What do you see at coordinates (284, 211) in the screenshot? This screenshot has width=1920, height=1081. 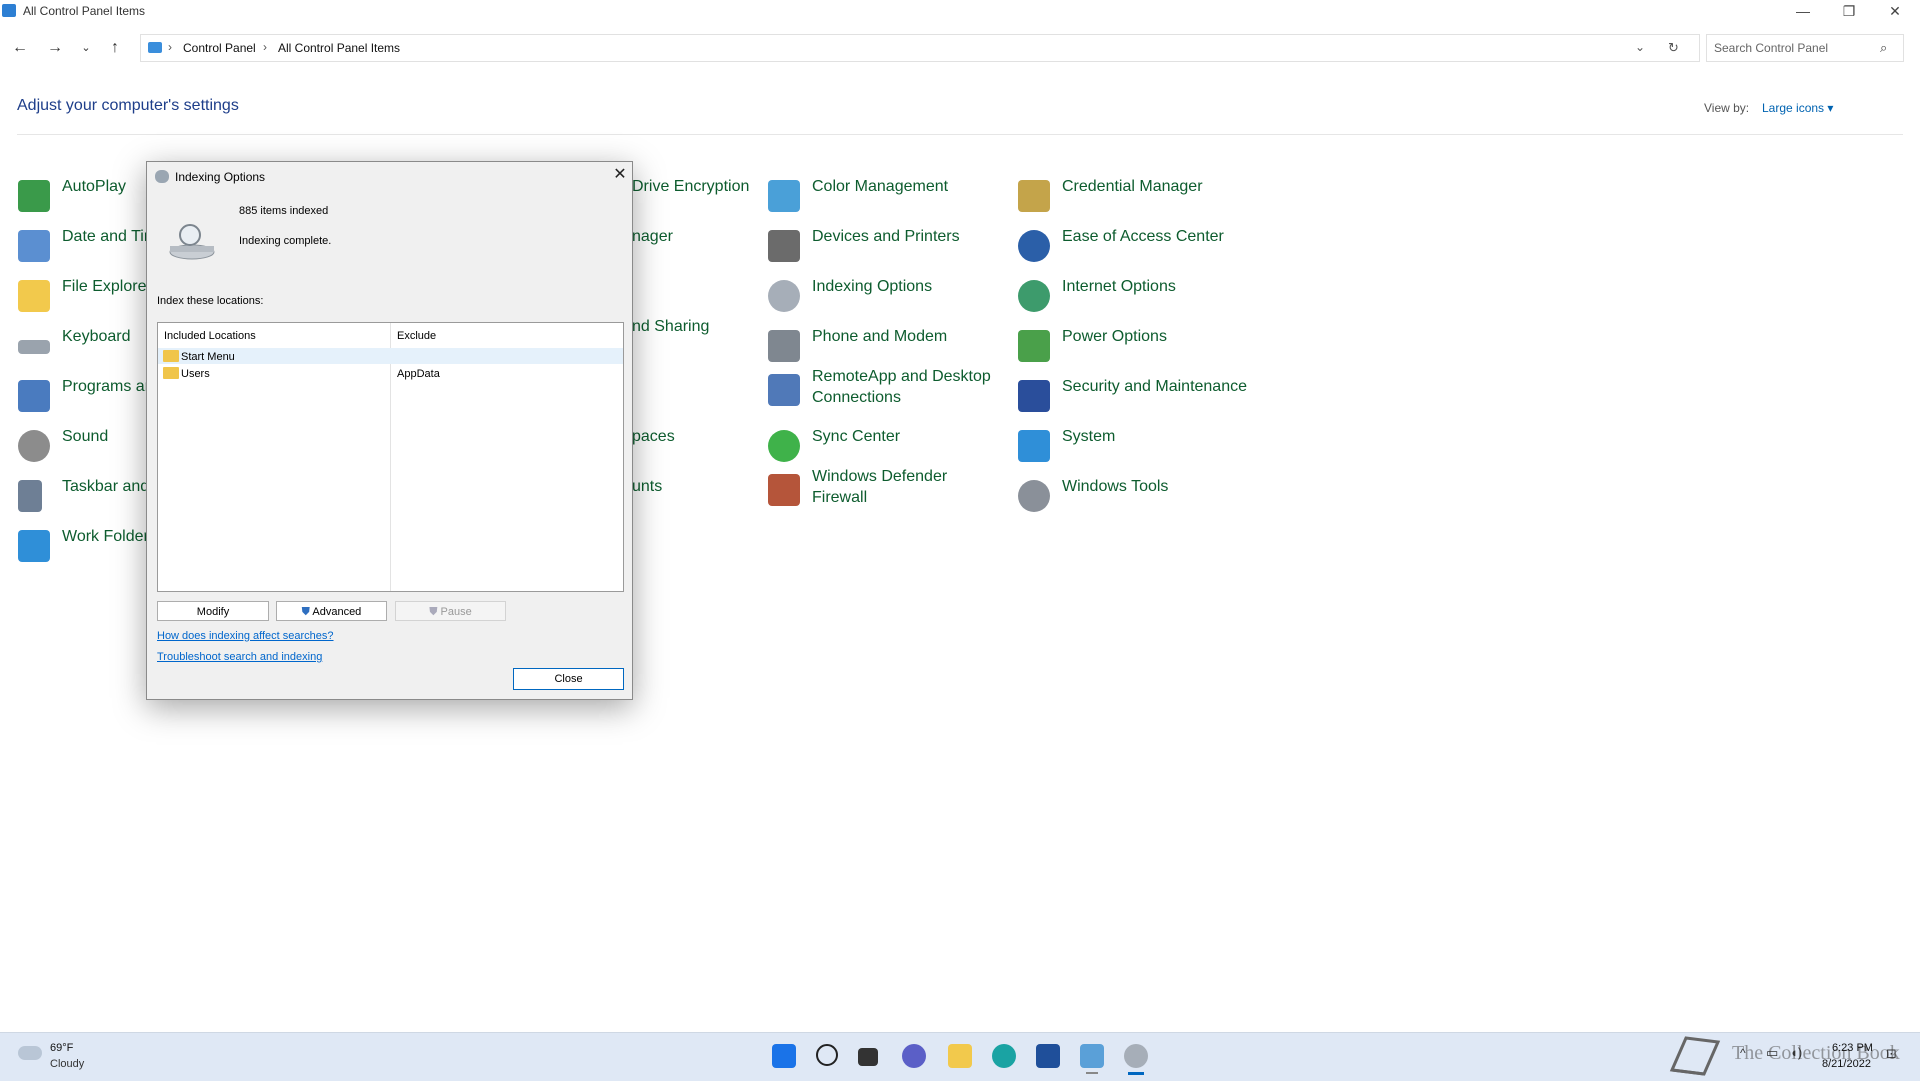 I see `items-indexed-count: 885 items indexed` at bounding box center [284, 211].